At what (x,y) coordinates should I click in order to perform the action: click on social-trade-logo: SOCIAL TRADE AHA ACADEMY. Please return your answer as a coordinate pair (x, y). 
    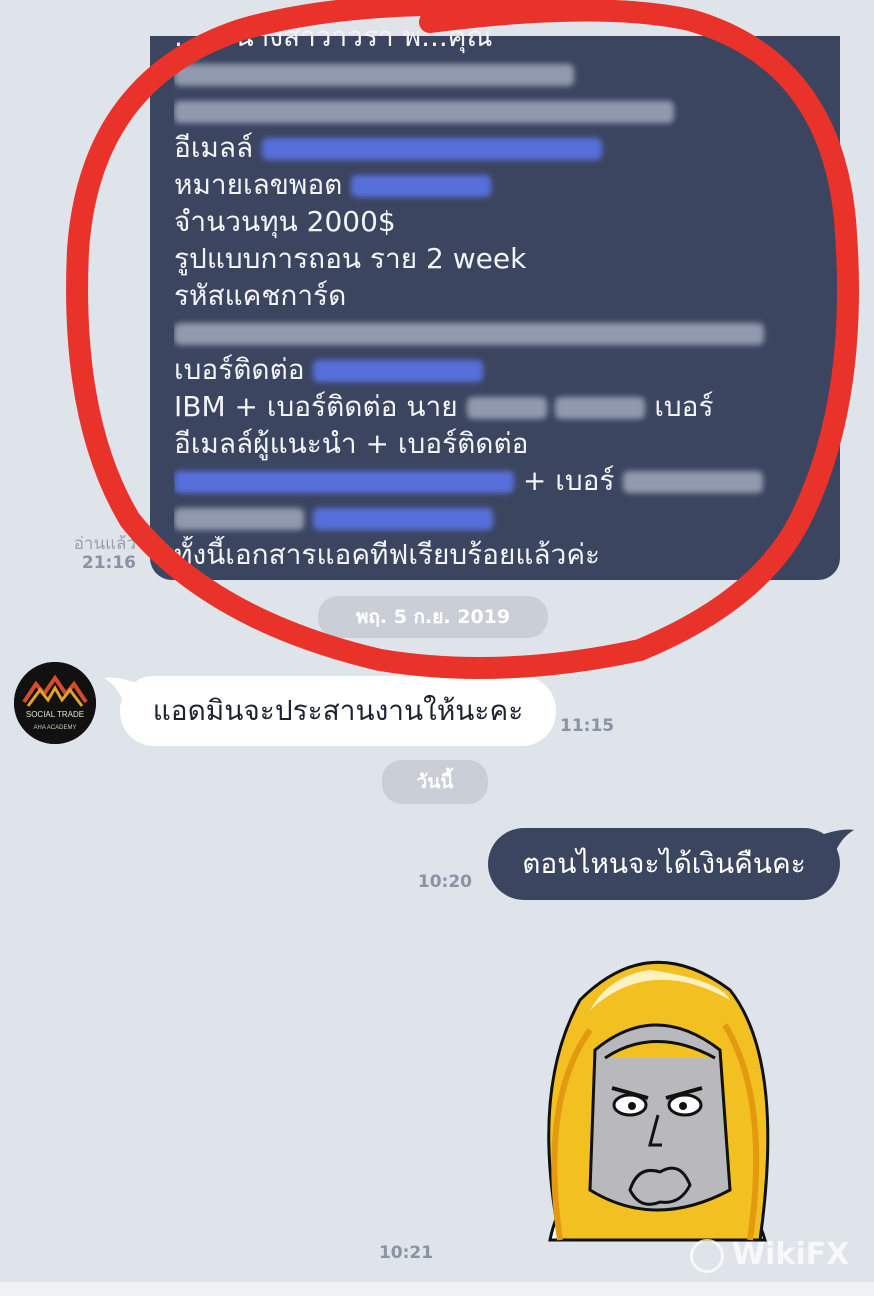
    Looking at the image, I should click on (55, 703).